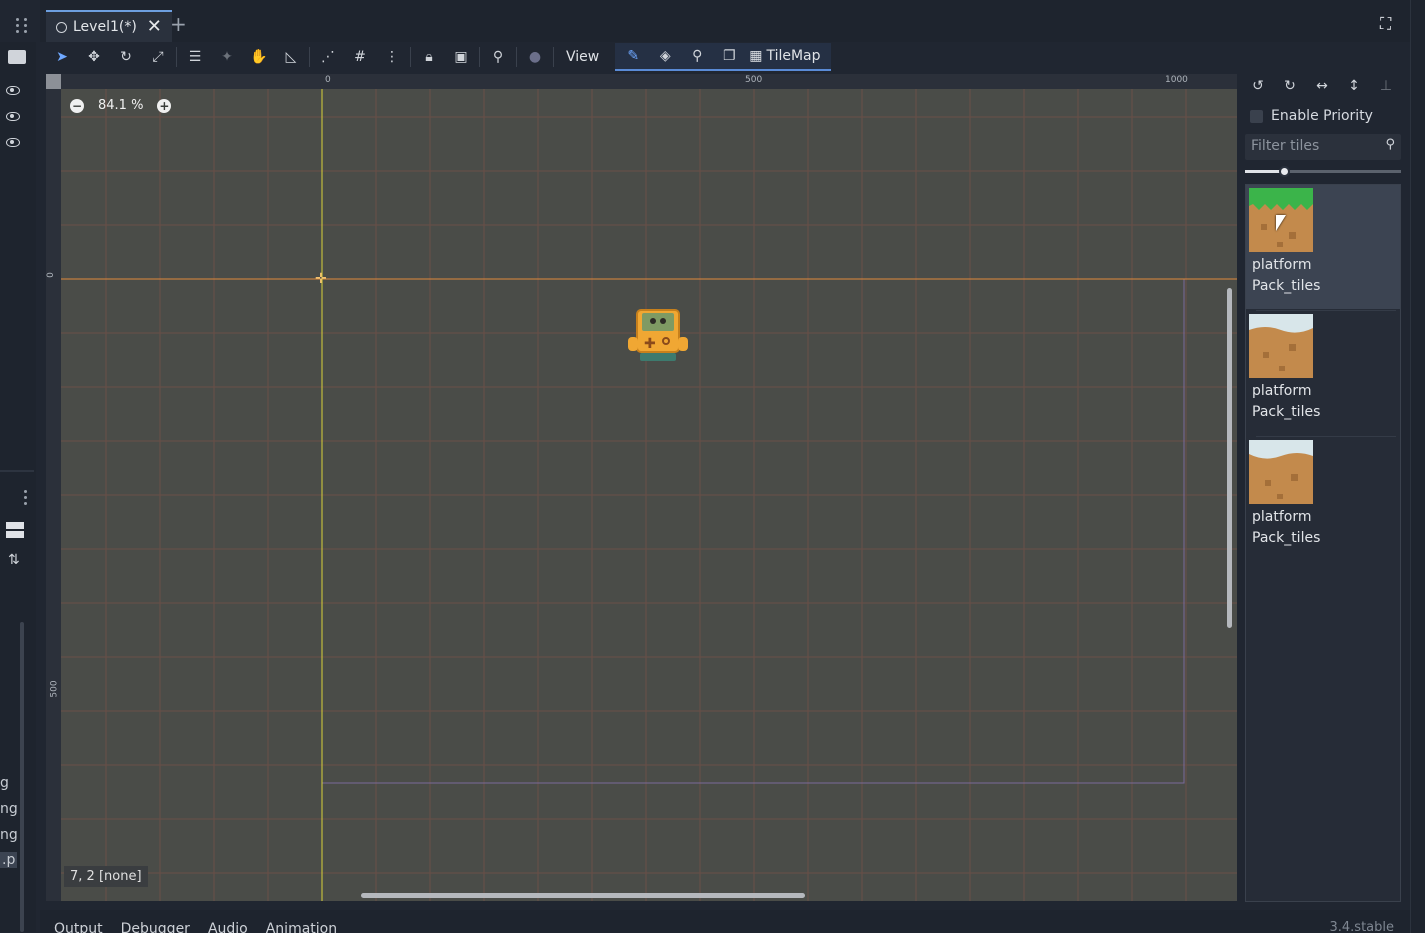 This screenshot has height=933, width=1425. What do you see at coordinates (582, 57) in the screenshot?
I see `view-menu-button: View` at bounding box center [582, 57].